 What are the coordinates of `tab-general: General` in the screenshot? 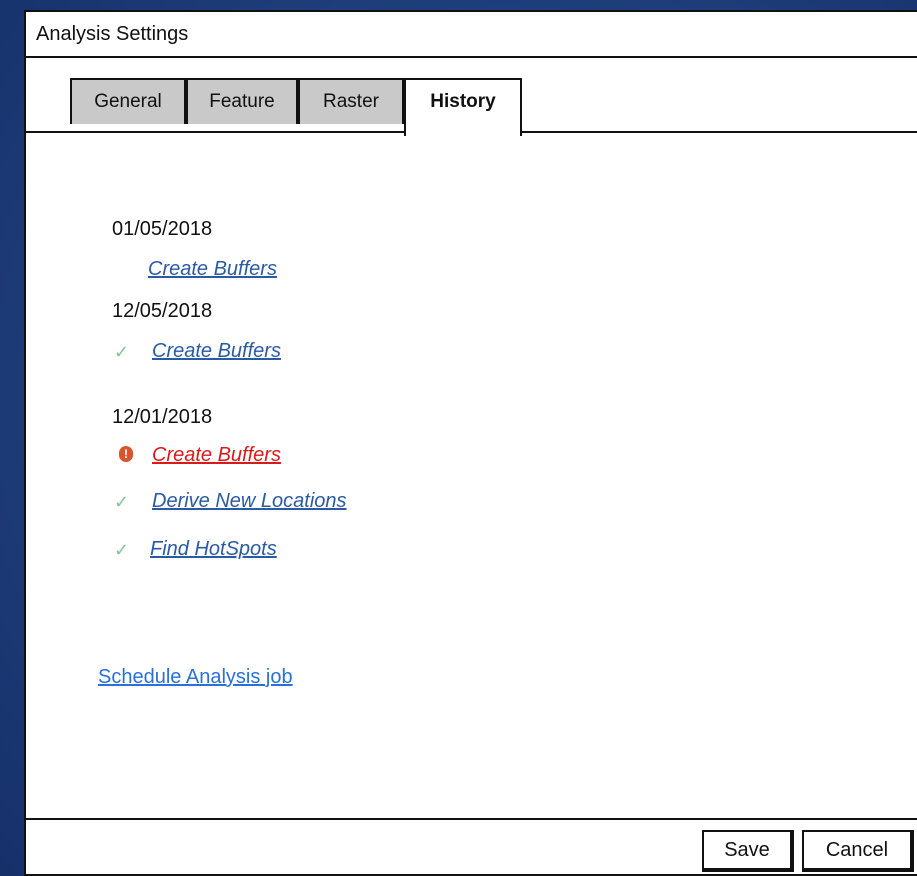 It's located at (128, 101).